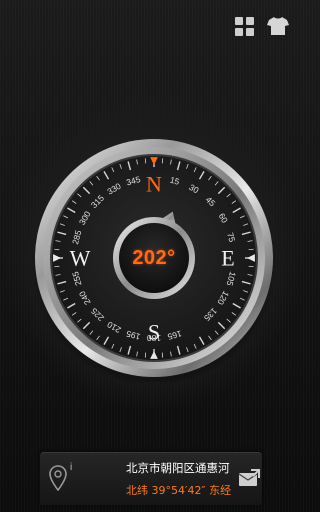 The width and height of the screenshot is (320, 512). I want to click on address-text: 北京市朝阳区通惠河, so click(178, 468).